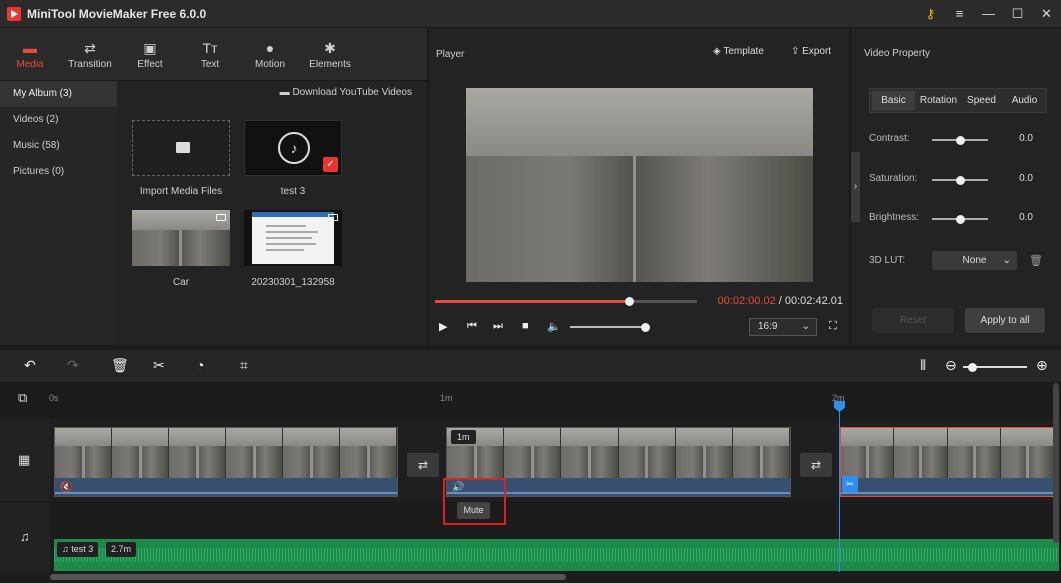 The width and height of the screenshot is (1061, 583). I want to click on collapse-panel-button: ›, so click(855, 187).